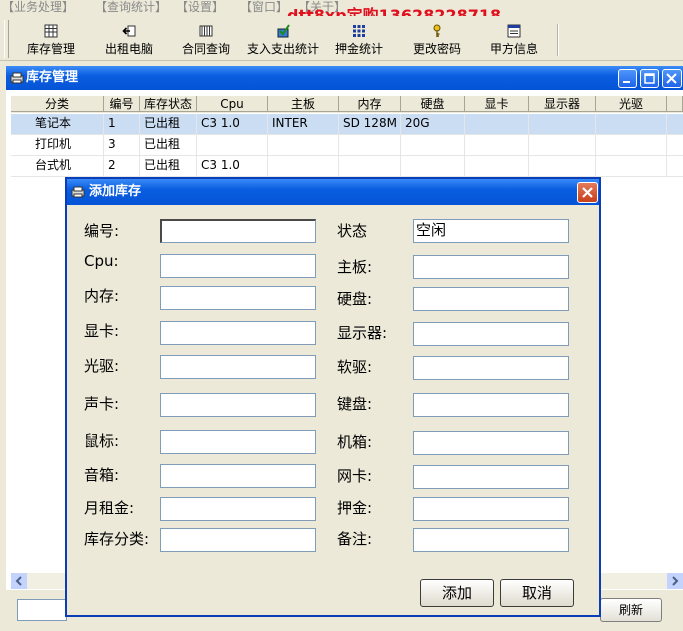 The width and height of the screenshot is (683, 631). What do you see at coordinates (491, 540) in the screenshot?
I see `remarks-input` at bounding box center [491, 540].